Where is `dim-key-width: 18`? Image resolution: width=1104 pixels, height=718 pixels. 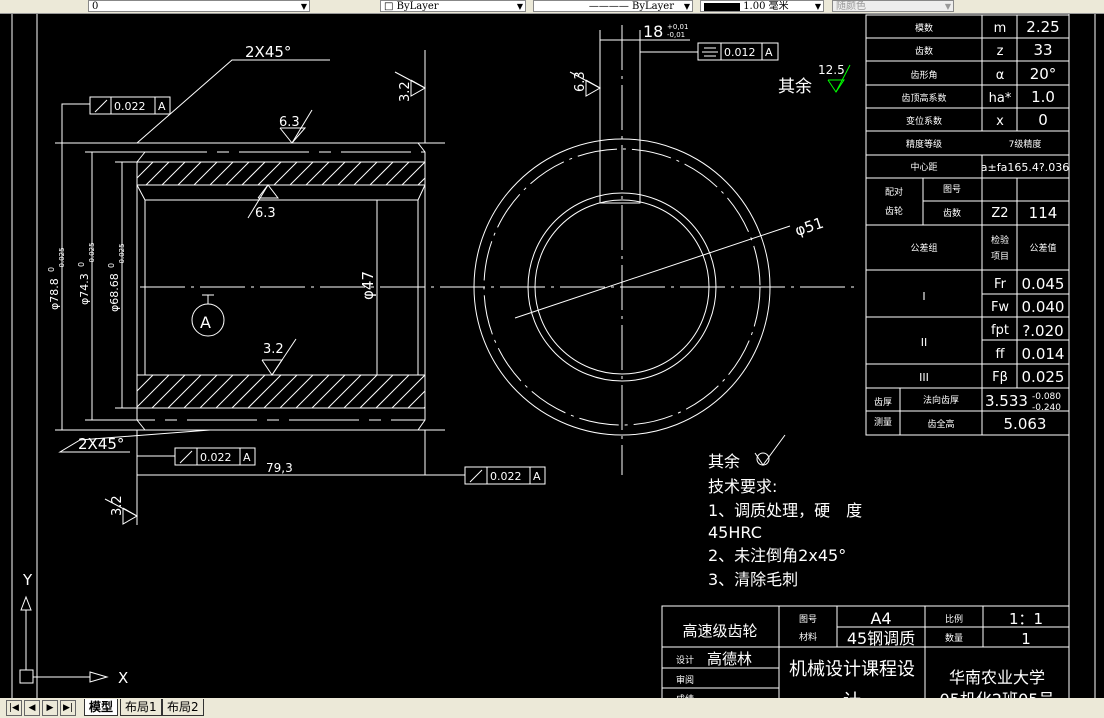
dim-key-width: 18 is located at coordinates (653, 31).